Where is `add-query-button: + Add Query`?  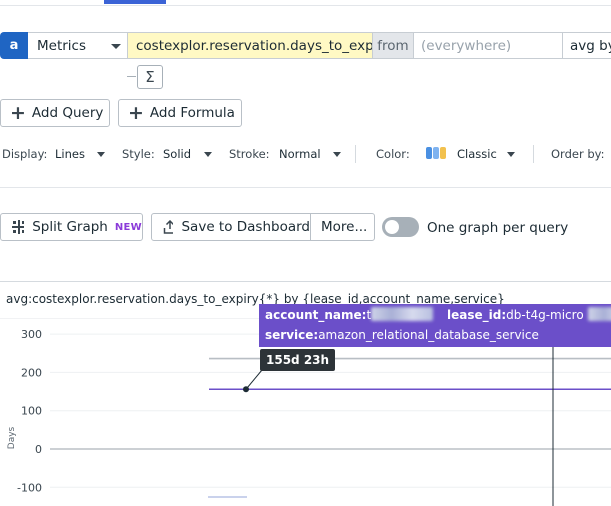 add-query-button: + Add Query is located at coordinates (55, 113).